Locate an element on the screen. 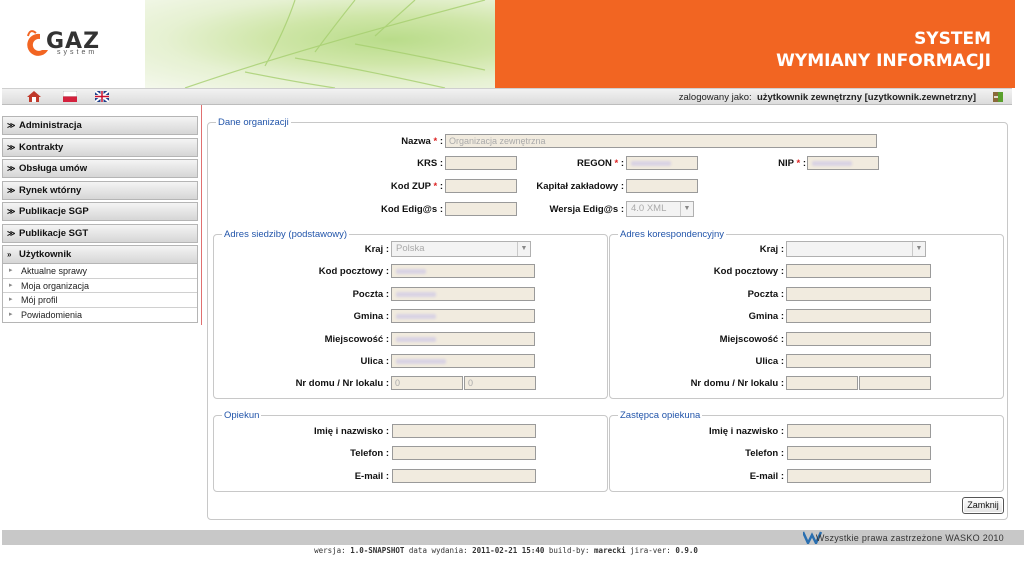  sidebar-item-label: Publikacje SGP is located at coordinates (54, 211).